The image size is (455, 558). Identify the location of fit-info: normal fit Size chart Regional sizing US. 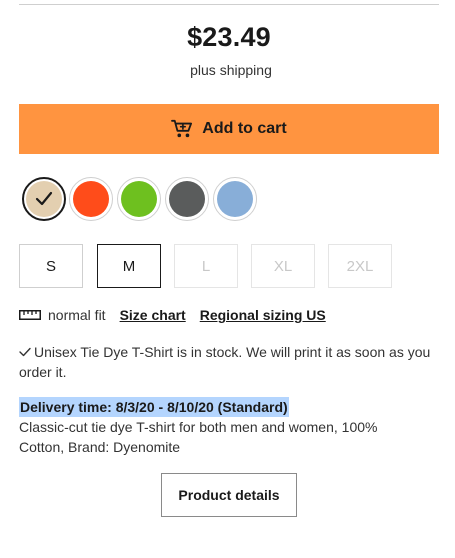
(179, 315).